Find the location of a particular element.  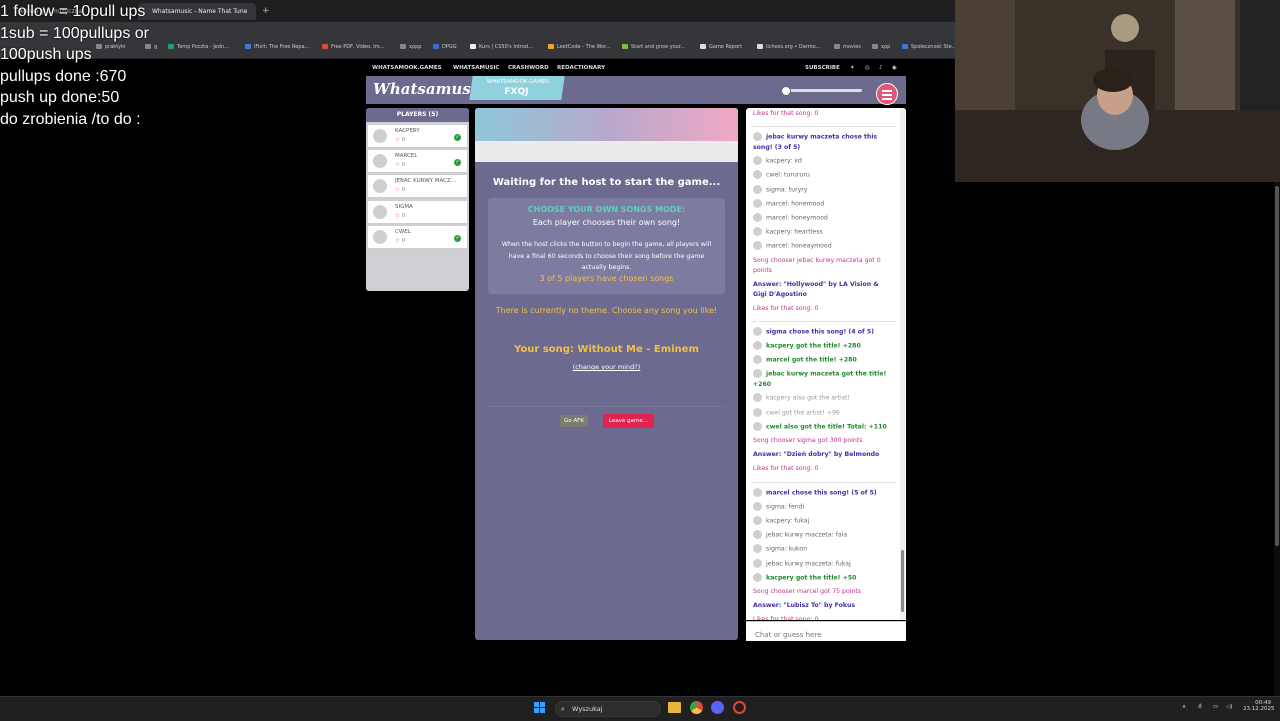

chat-text: kacpery got the title! +50 is located at coordinates (811, 578).